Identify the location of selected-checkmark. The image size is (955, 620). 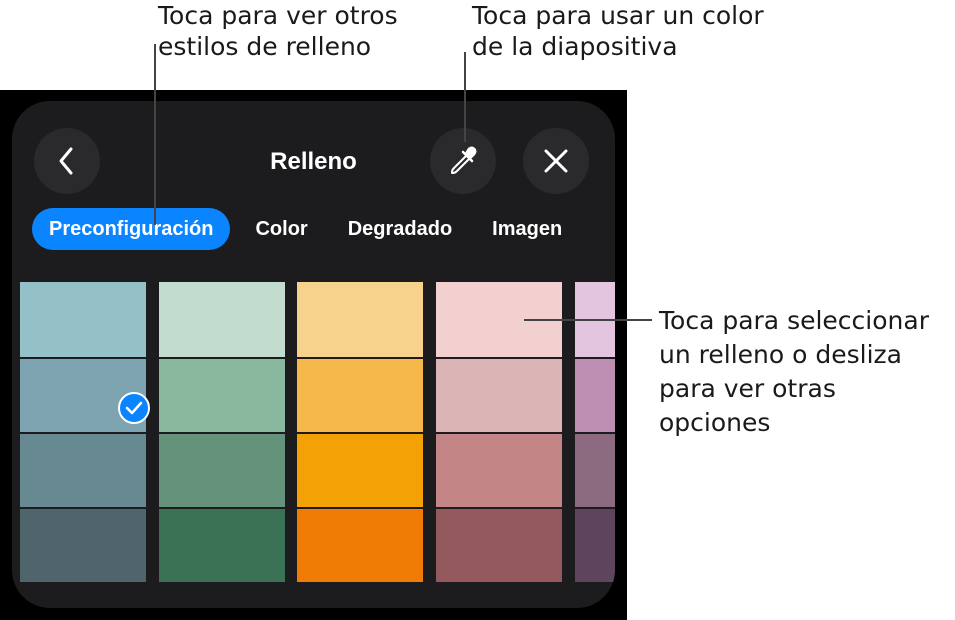
(134, 408).